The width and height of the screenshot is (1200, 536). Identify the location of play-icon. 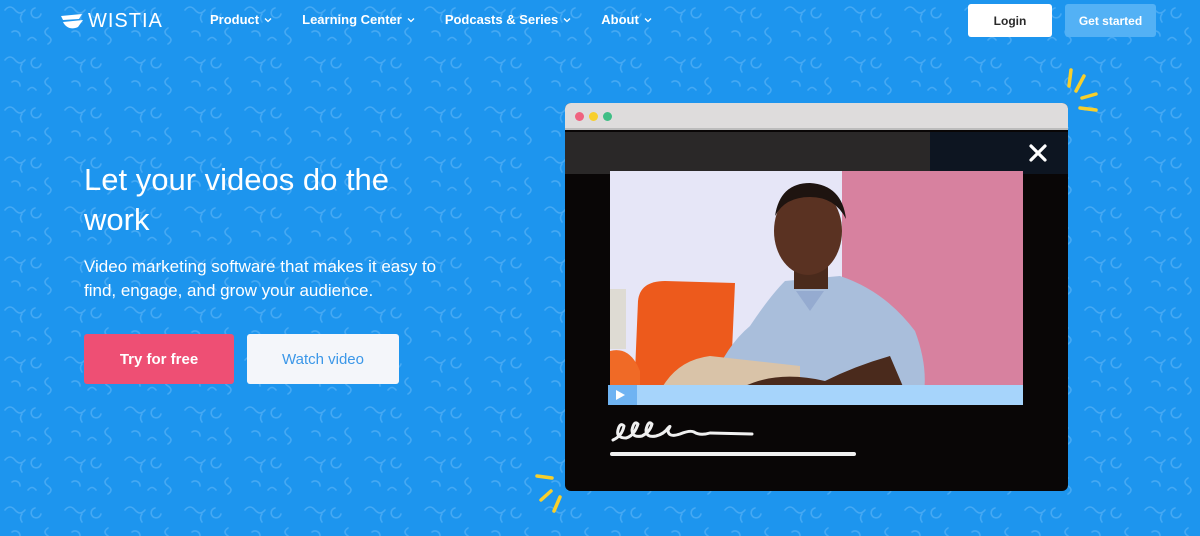
(620, 395).